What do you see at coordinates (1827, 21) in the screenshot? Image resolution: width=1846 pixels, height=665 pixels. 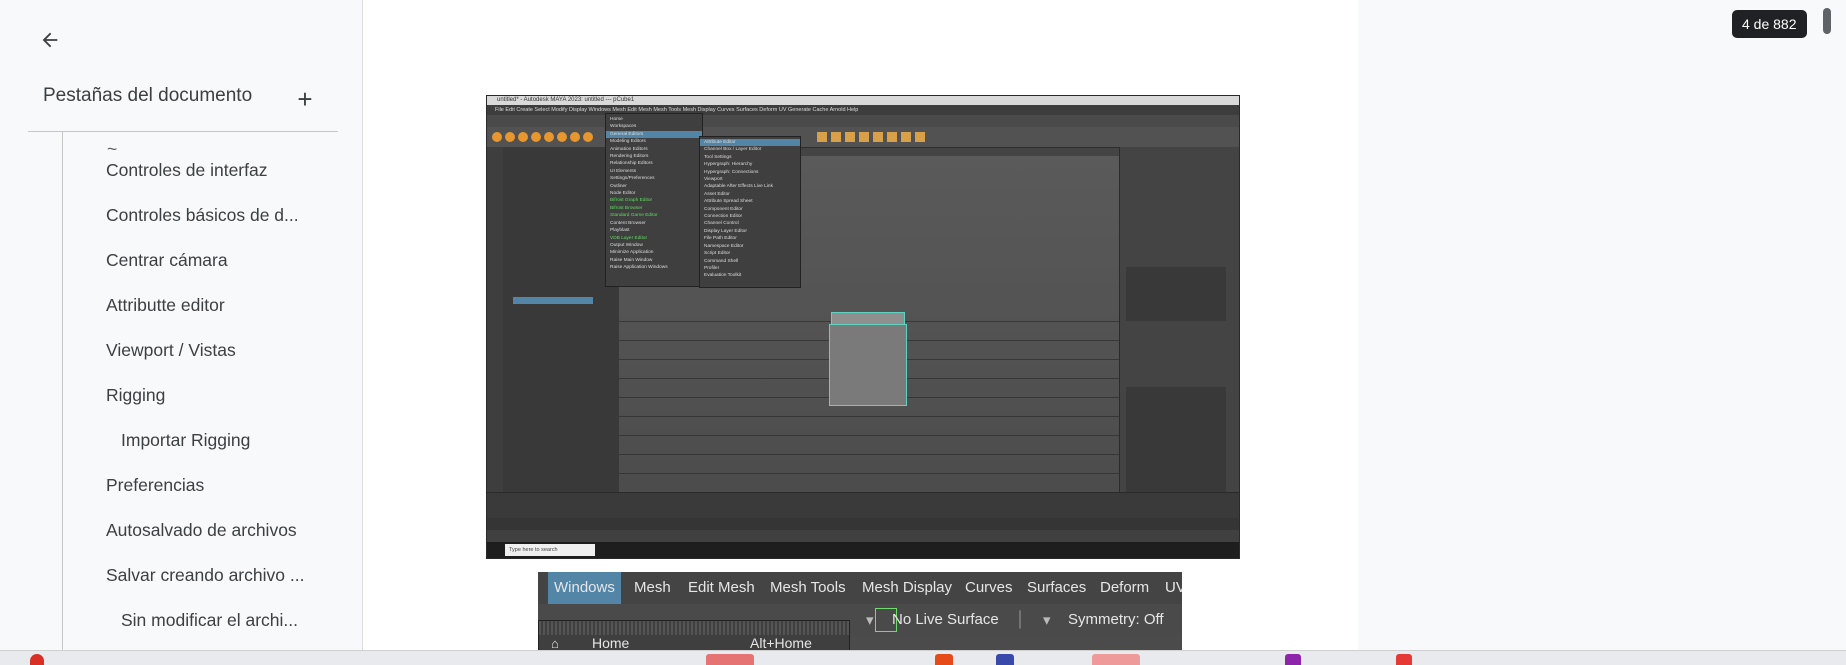 I see `scrollbar-thumb` at bounding box center [1827, 21].